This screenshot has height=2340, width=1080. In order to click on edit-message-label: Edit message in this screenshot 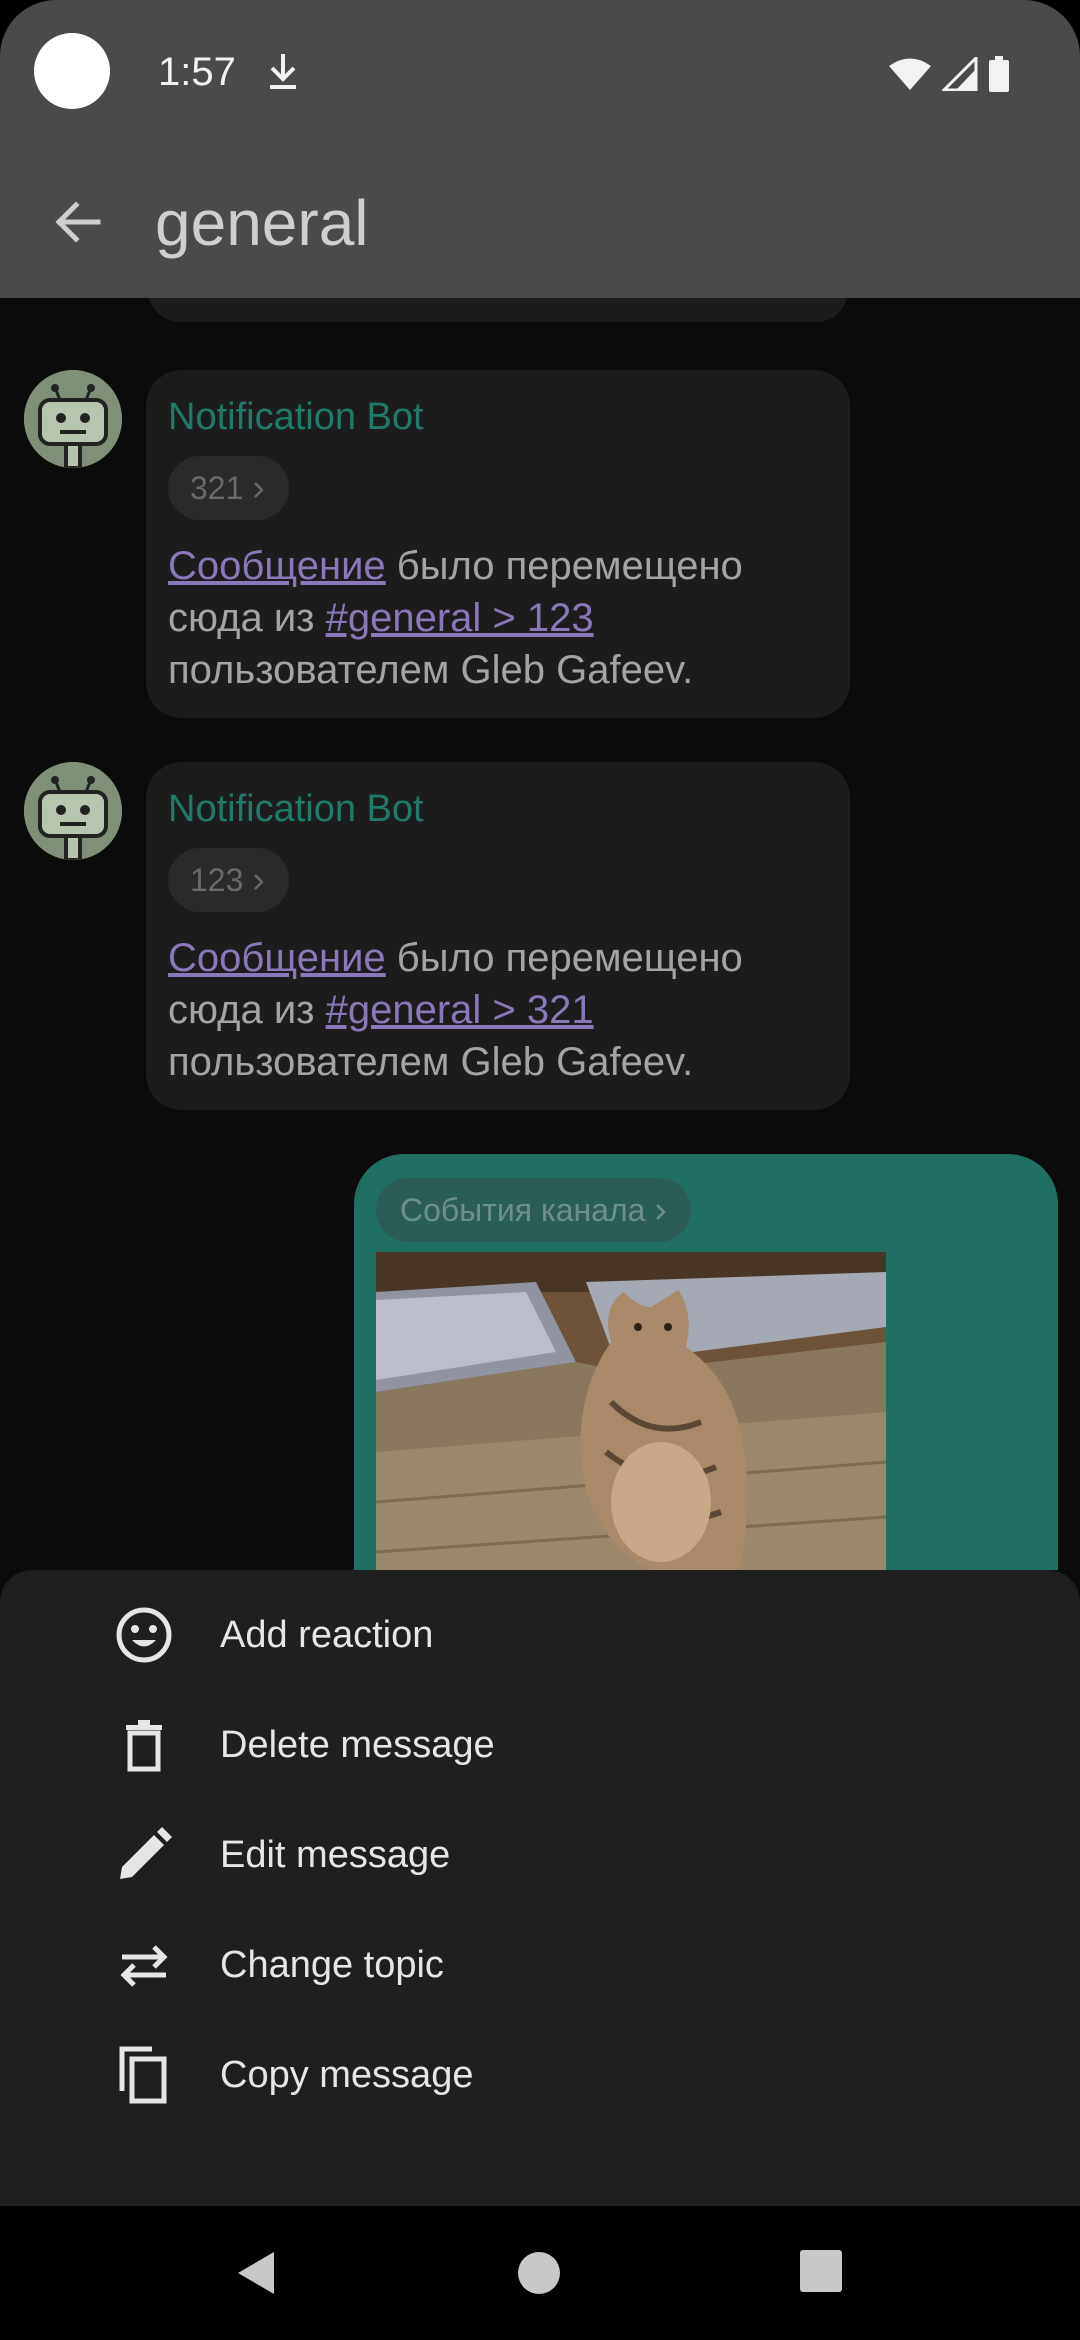, I will do `click(335, 1854)`.